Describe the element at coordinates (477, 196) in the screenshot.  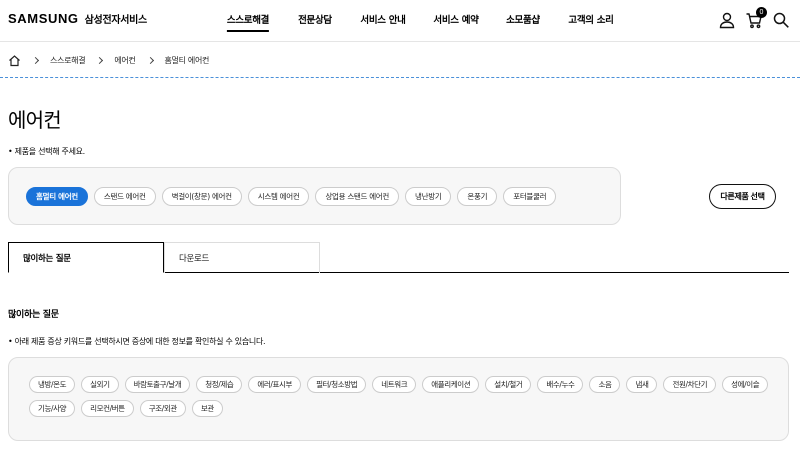
I see `product-chip-heater: 온풍기` at that location.